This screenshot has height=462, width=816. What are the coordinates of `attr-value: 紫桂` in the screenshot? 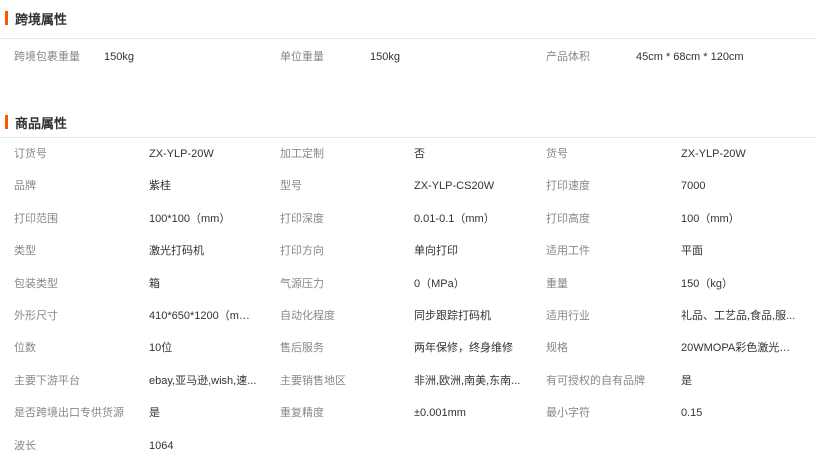 It's located at (160, 186).